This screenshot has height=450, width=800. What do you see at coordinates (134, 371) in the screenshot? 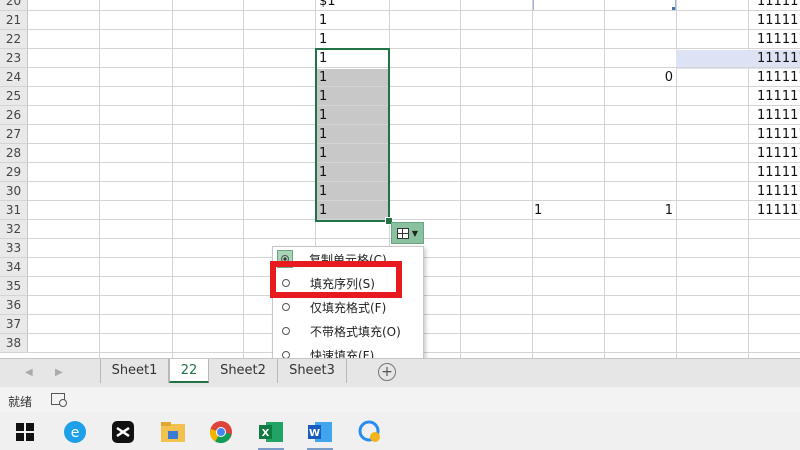
I see `tab-sheet1: Sheet1` at bounding box center [134, 371].